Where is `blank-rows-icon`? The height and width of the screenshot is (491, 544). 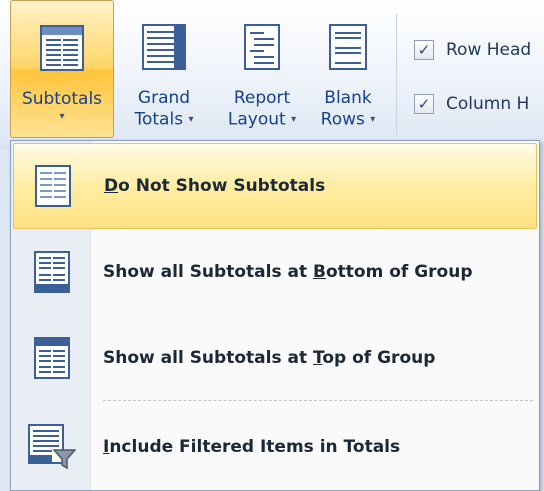
blank-rows-icon is located at coordinates (348, 47).